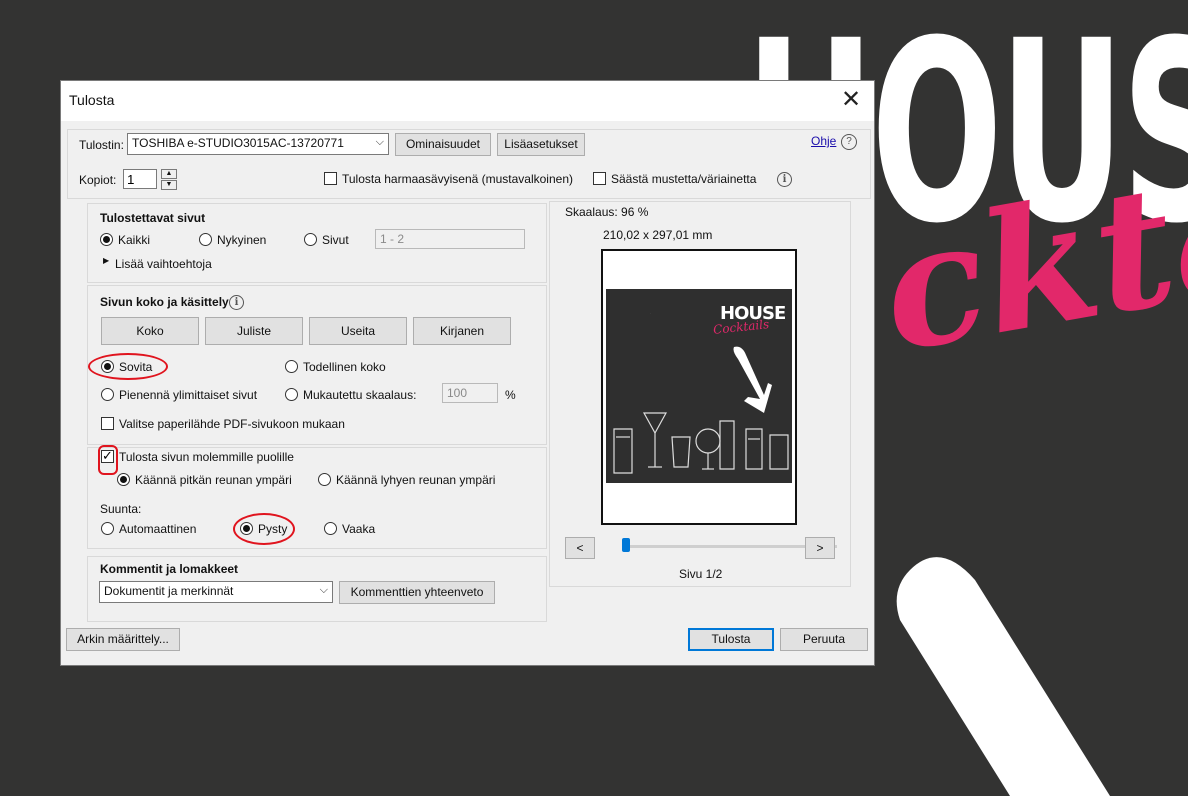  Describe the element at coordinates (106, 260) in the screenshot. I see `expand-triangle-icon: ▶` at that location.